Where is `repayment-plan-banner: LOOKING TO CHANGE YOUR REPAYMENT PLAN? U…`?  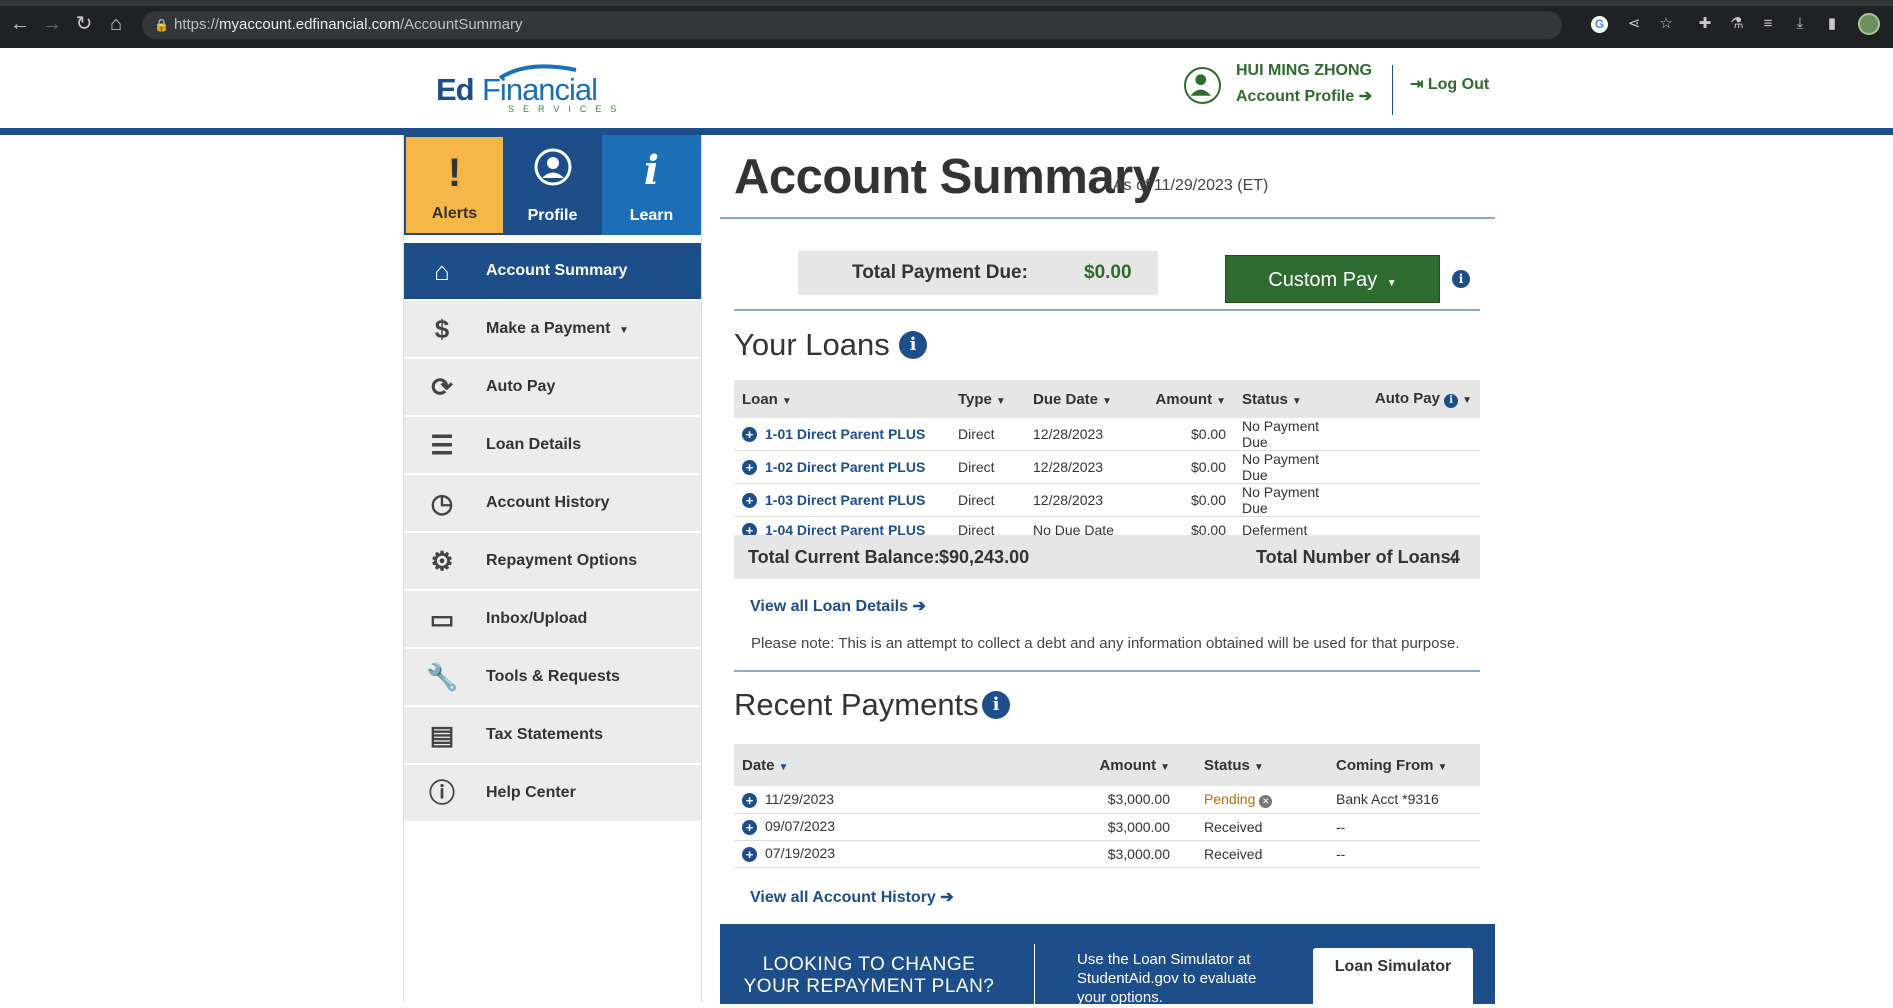 repayment-plan-banner: LOOKING TO CHANGE YOUR REPAYMENT PLAN? U… is located at coordinates (1107, 966).